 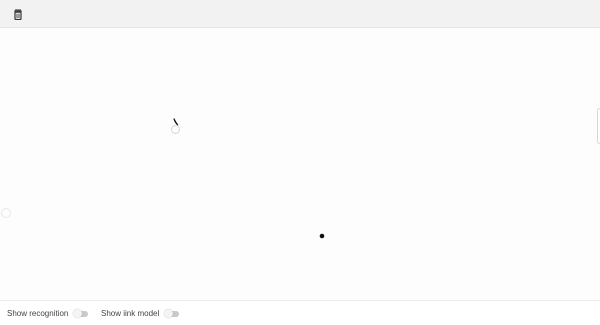 I want to click on clear-button, so click(x=18, y=14).